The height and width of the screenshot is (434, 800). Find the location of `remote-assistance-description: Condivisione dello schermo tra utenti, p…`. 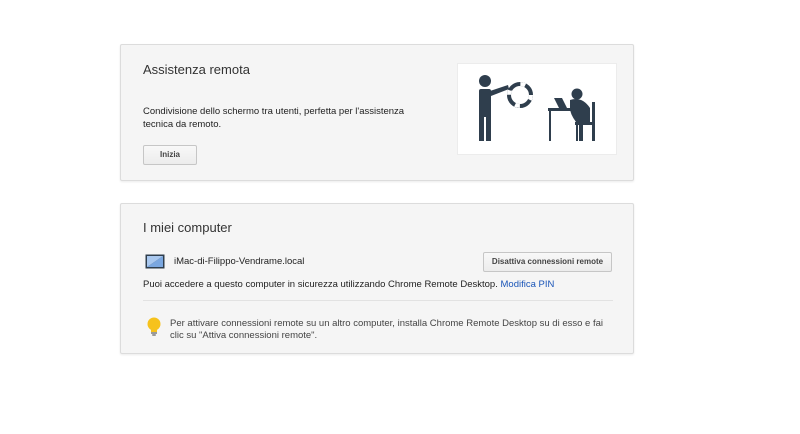

remote-assistance-description: Condivisione dello schermo tra utenti, p… is located at coordinates (274, 118).